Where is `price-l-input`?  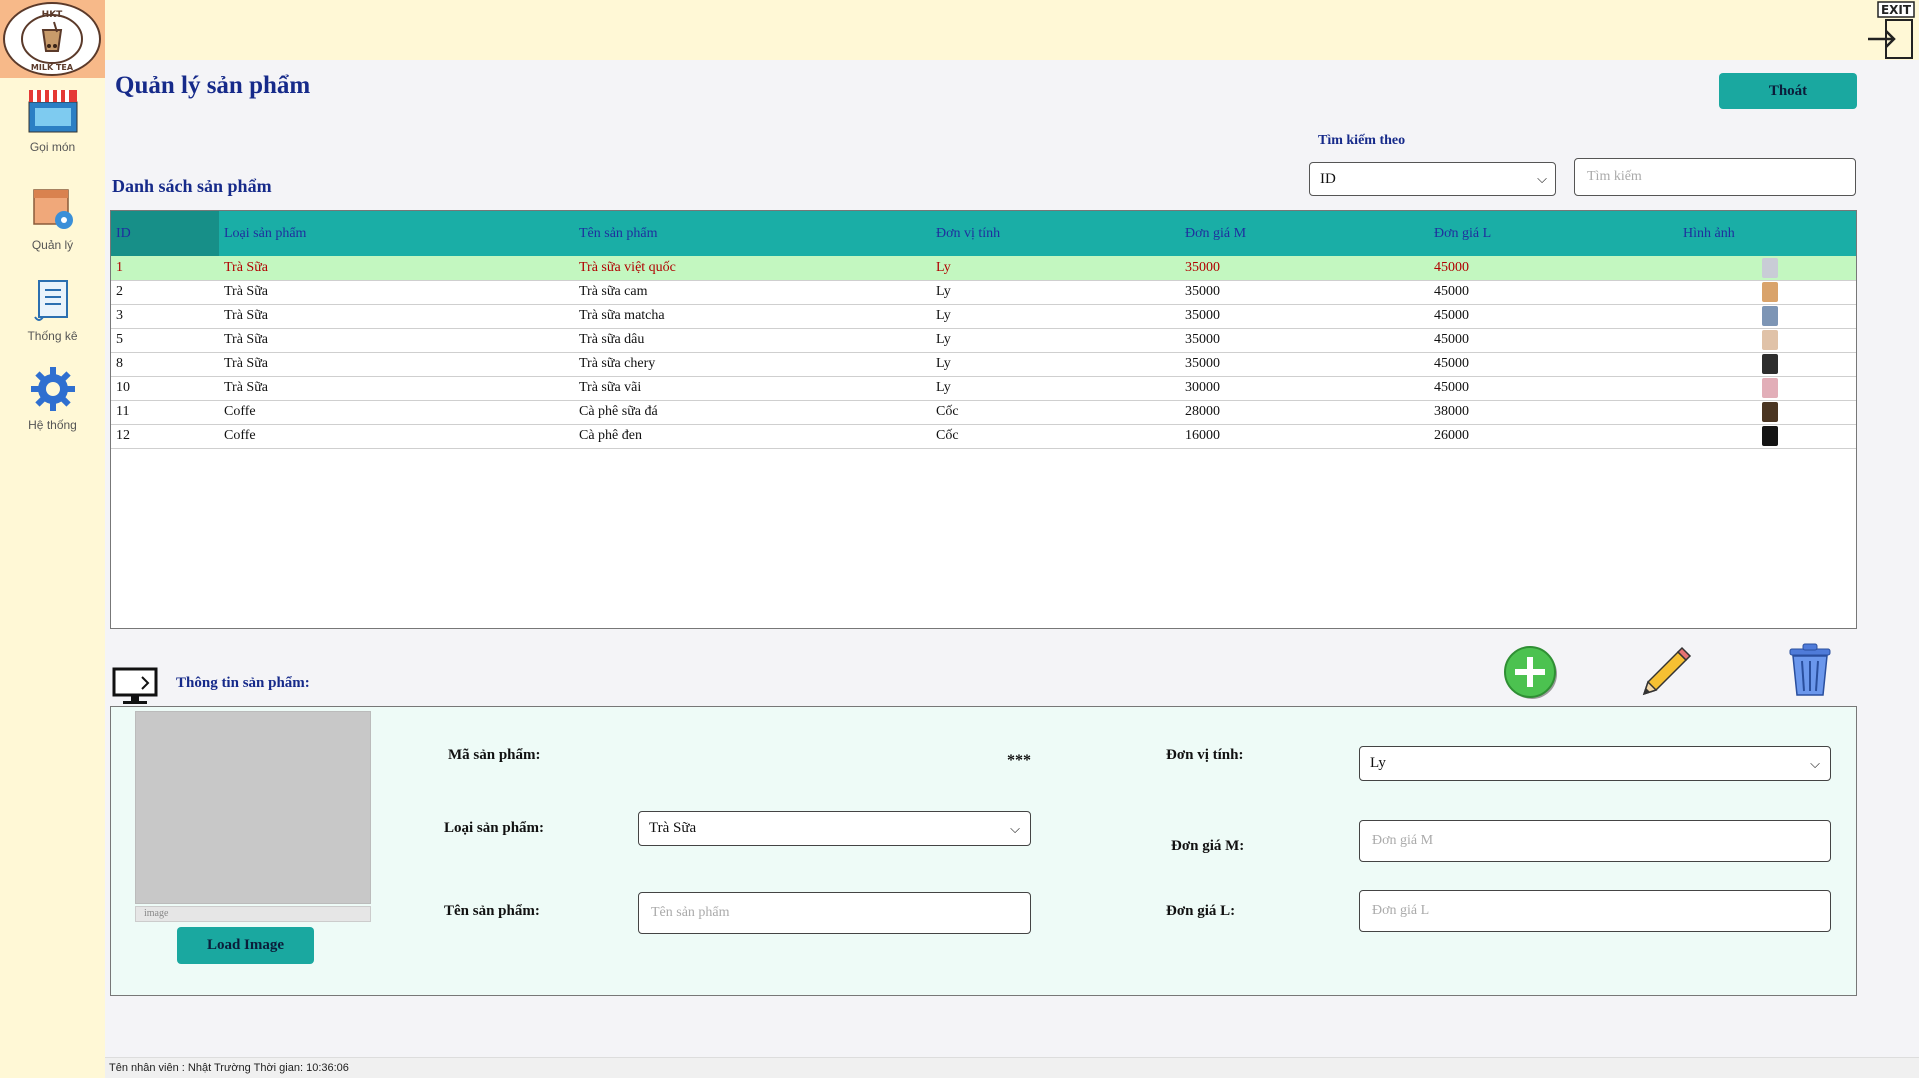
price-l-input is located at coordinates (1595, 911).